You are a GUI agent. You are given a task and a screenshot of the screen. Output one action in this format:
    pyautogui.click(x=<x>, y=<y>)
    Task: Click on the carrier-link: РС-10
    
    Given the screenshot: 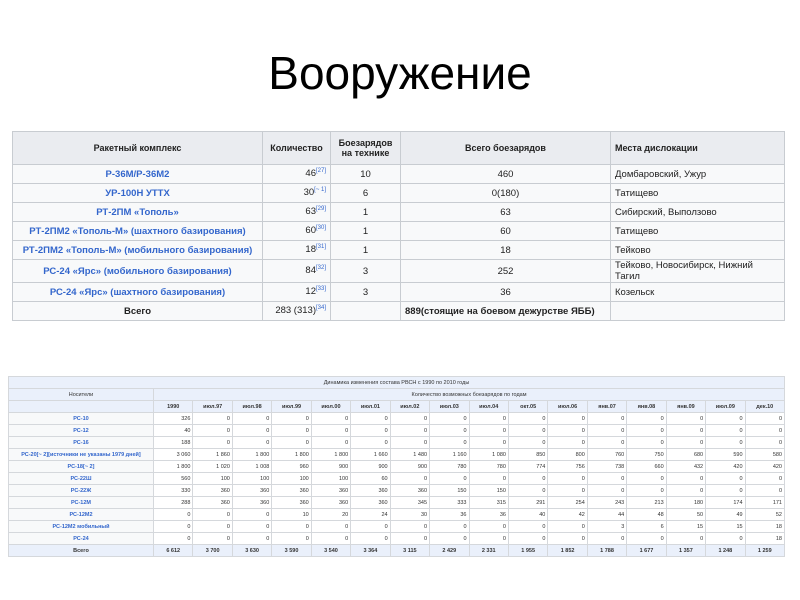 What is the action you would take?
    pyautogui.click(x=81, y=418)
    